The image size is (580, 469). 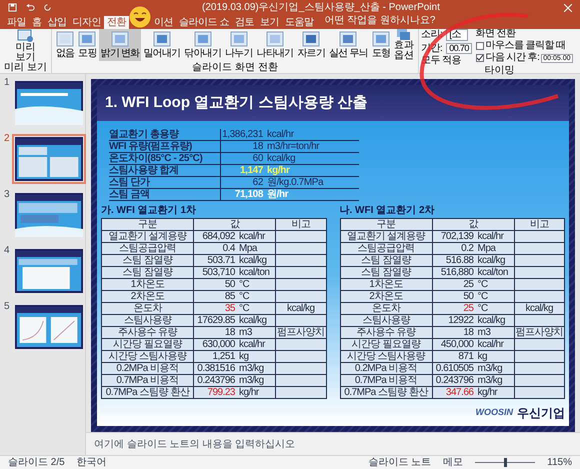 What do you see at coordinates (148, 236) in the screenshot?
I see `table-cell: 열교환기 설계용량` at bounding box center [148, 236].